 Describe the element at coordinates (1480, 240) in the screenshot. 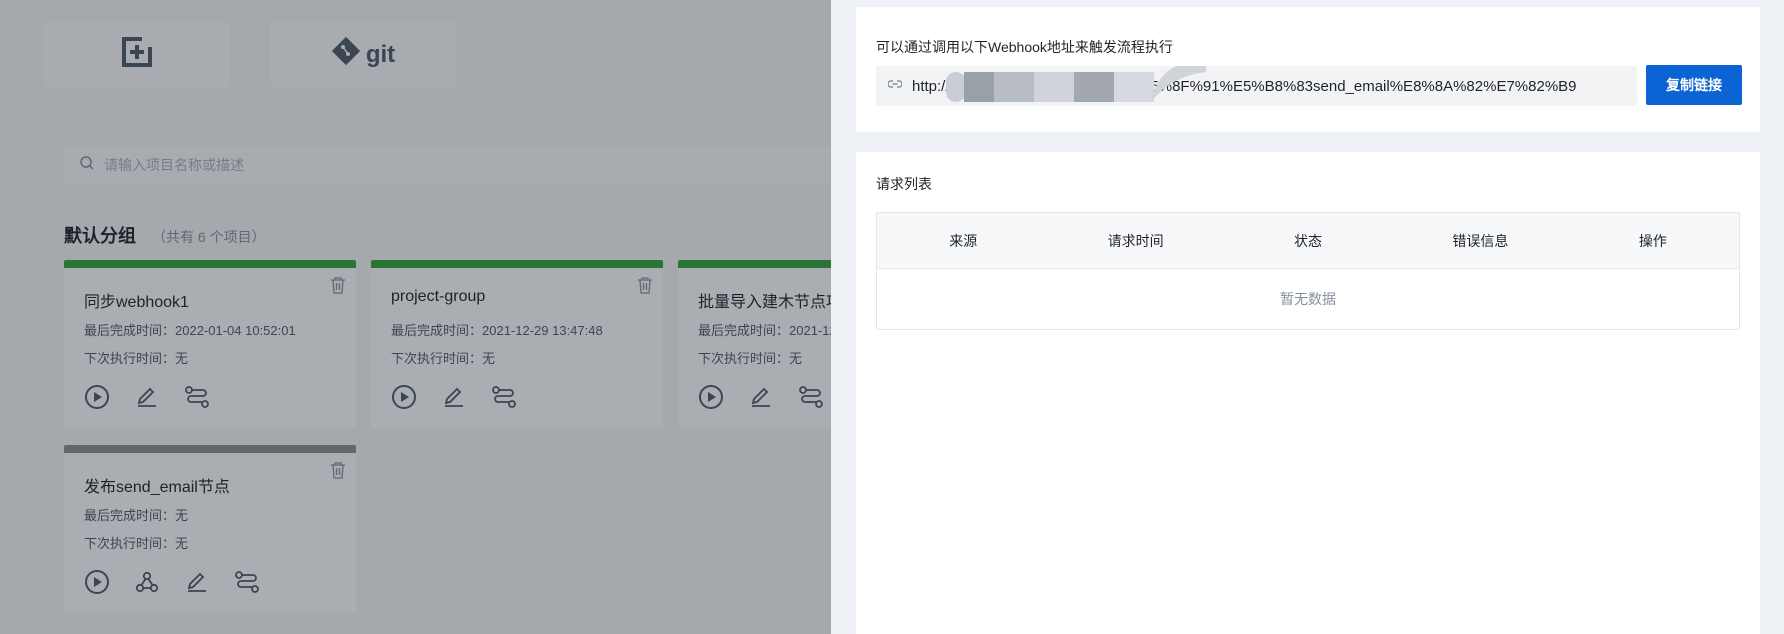

I see `column-error-message: 错误信息` at that location.